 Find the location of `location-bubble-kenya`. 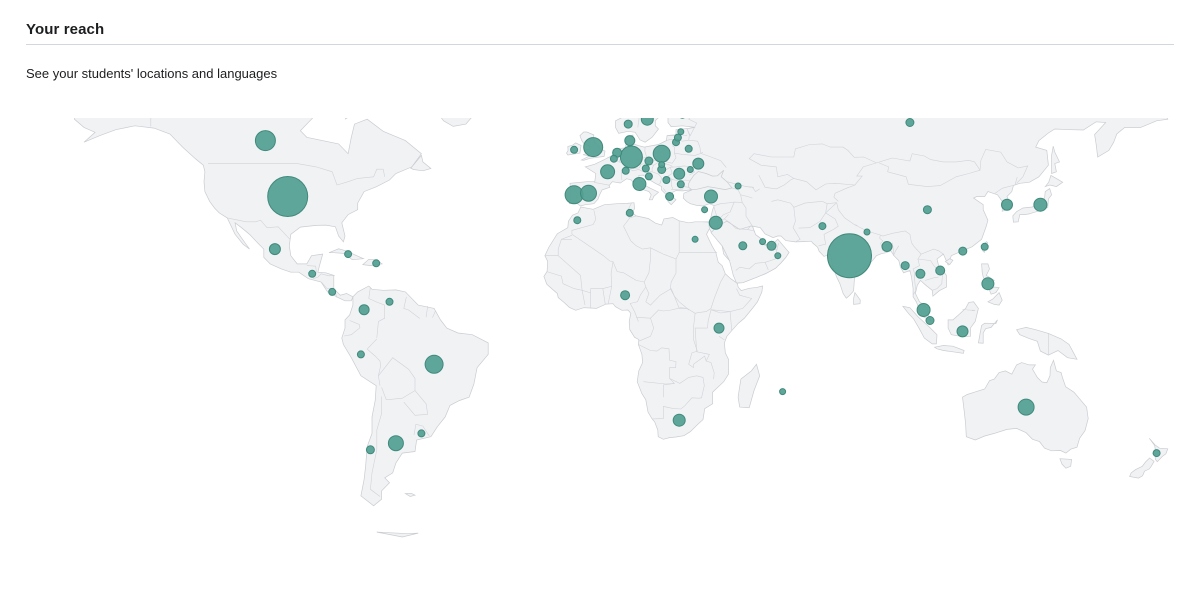

location-bubble-kenya is located at coordinates (719, 328).